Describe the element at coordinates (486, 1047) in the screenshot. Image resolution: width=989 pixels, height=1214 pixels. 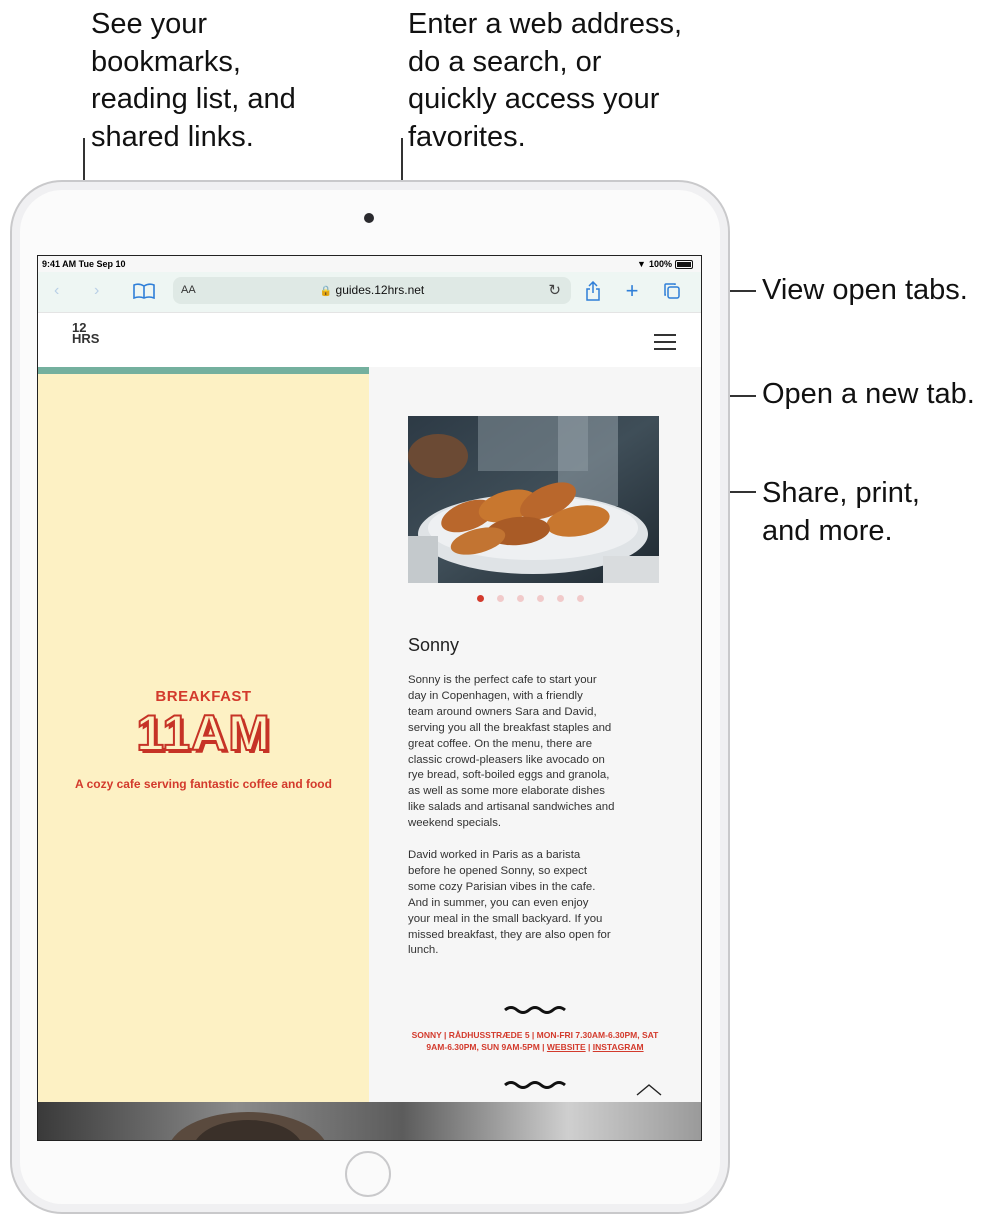
I see `address-hours: 9AM-6.30PM, SUN 9AM-5PM |` at that location.